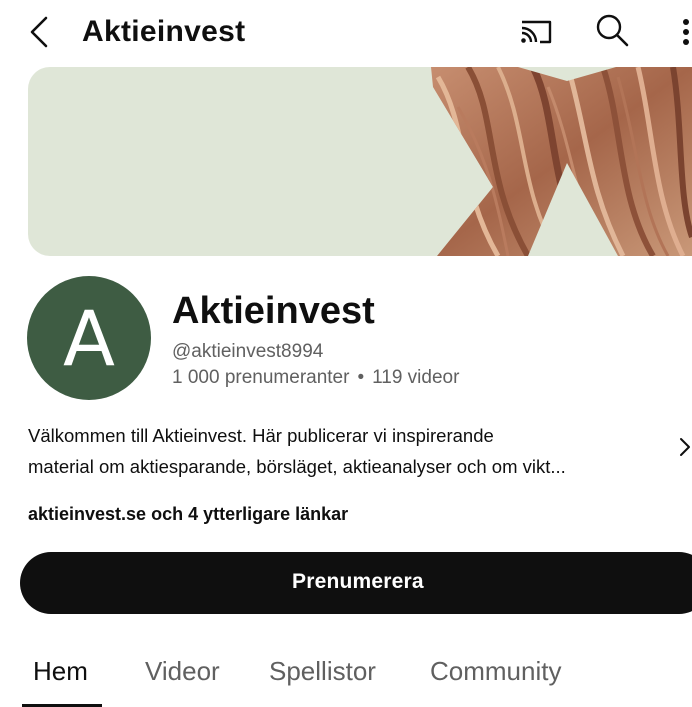  I want to click on top-app-bar: Aktieinvest, so click(346, 32).